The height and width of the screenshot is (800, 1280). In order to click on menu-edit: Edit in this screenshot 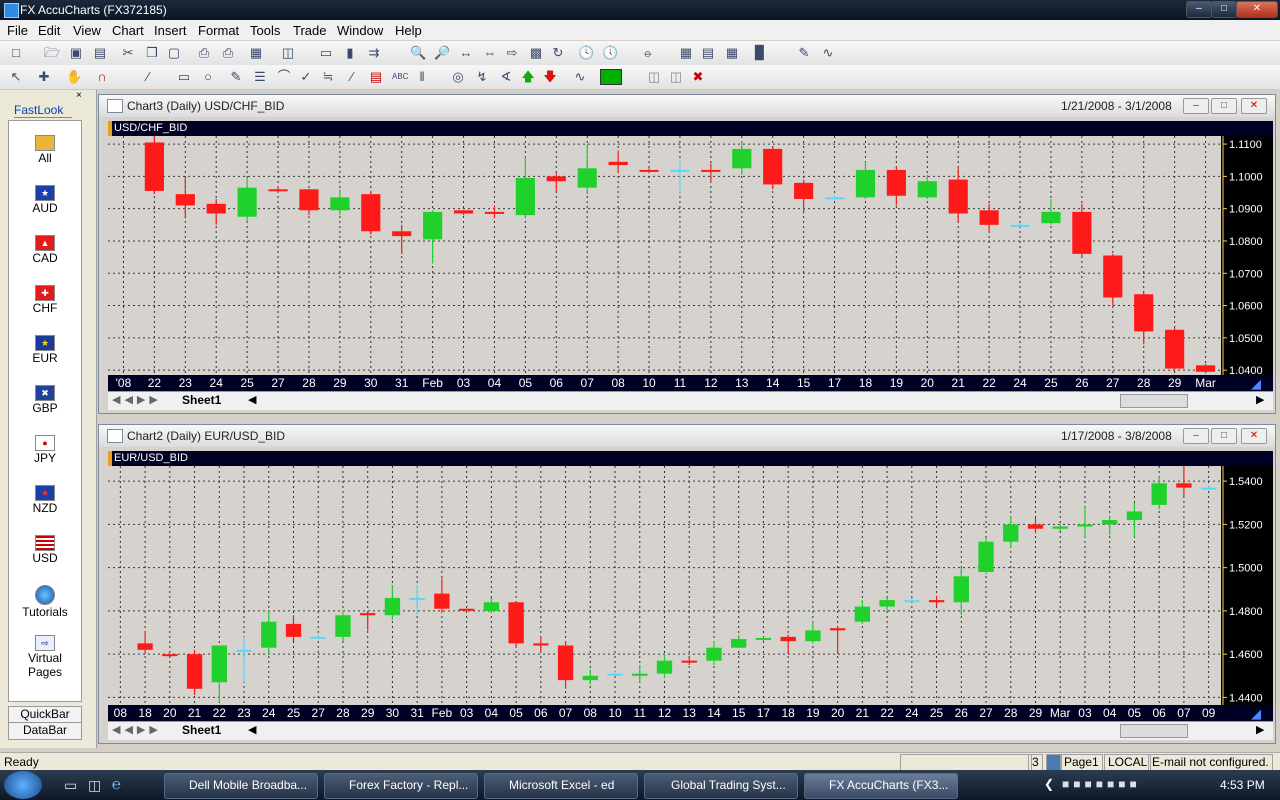, I will do `click(49, 30)`.